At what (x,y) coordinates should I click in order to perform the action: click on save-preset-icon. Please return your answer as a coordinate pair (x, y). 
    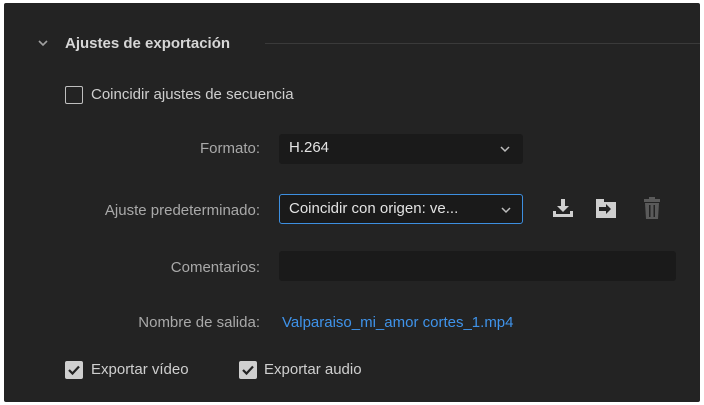
    Looking at the image, I should click on (563, 208).